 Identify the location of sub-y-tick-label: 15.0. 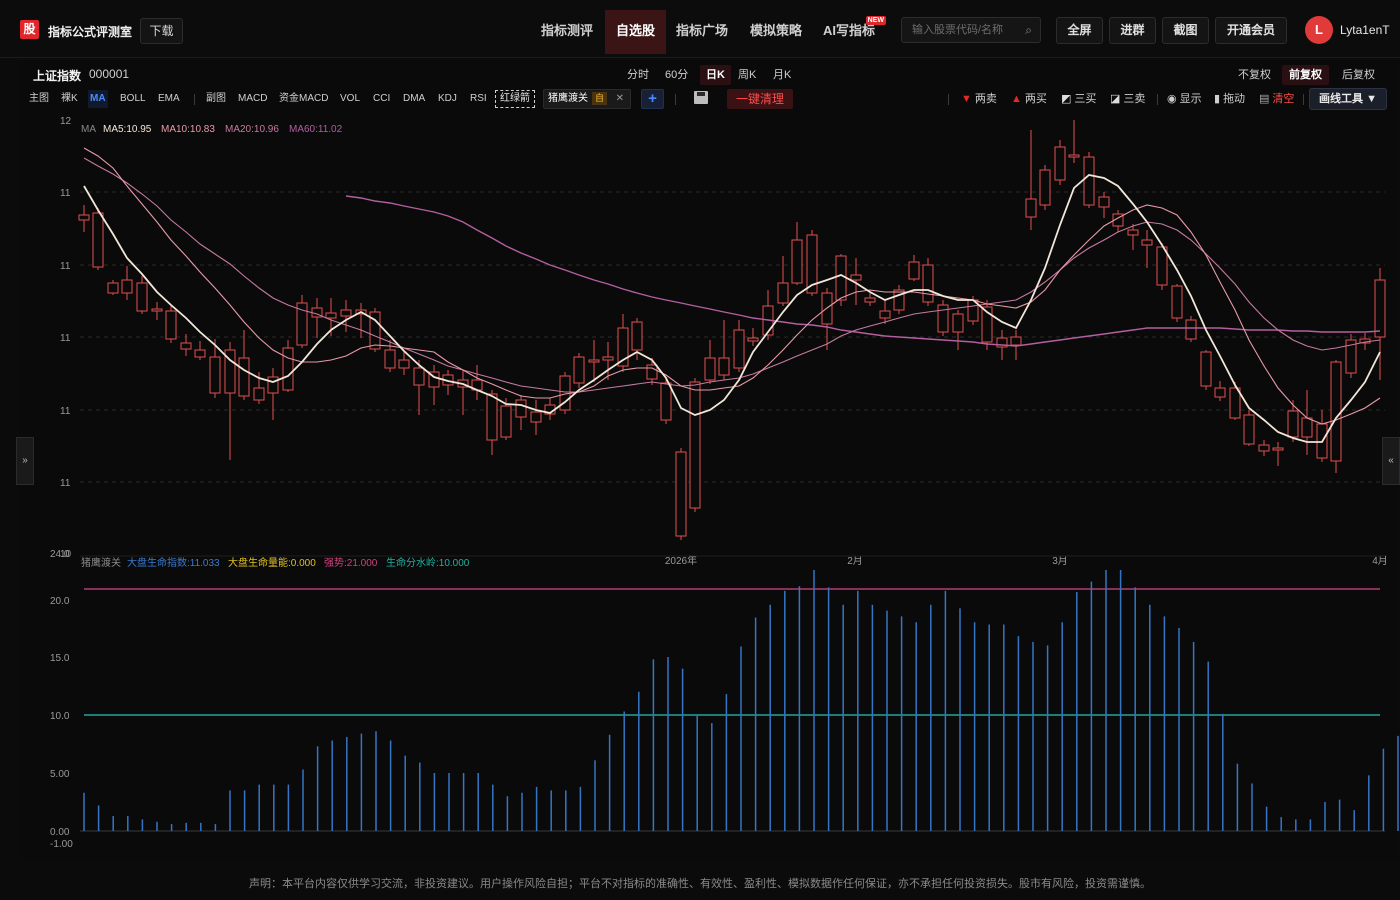
(60, 658).